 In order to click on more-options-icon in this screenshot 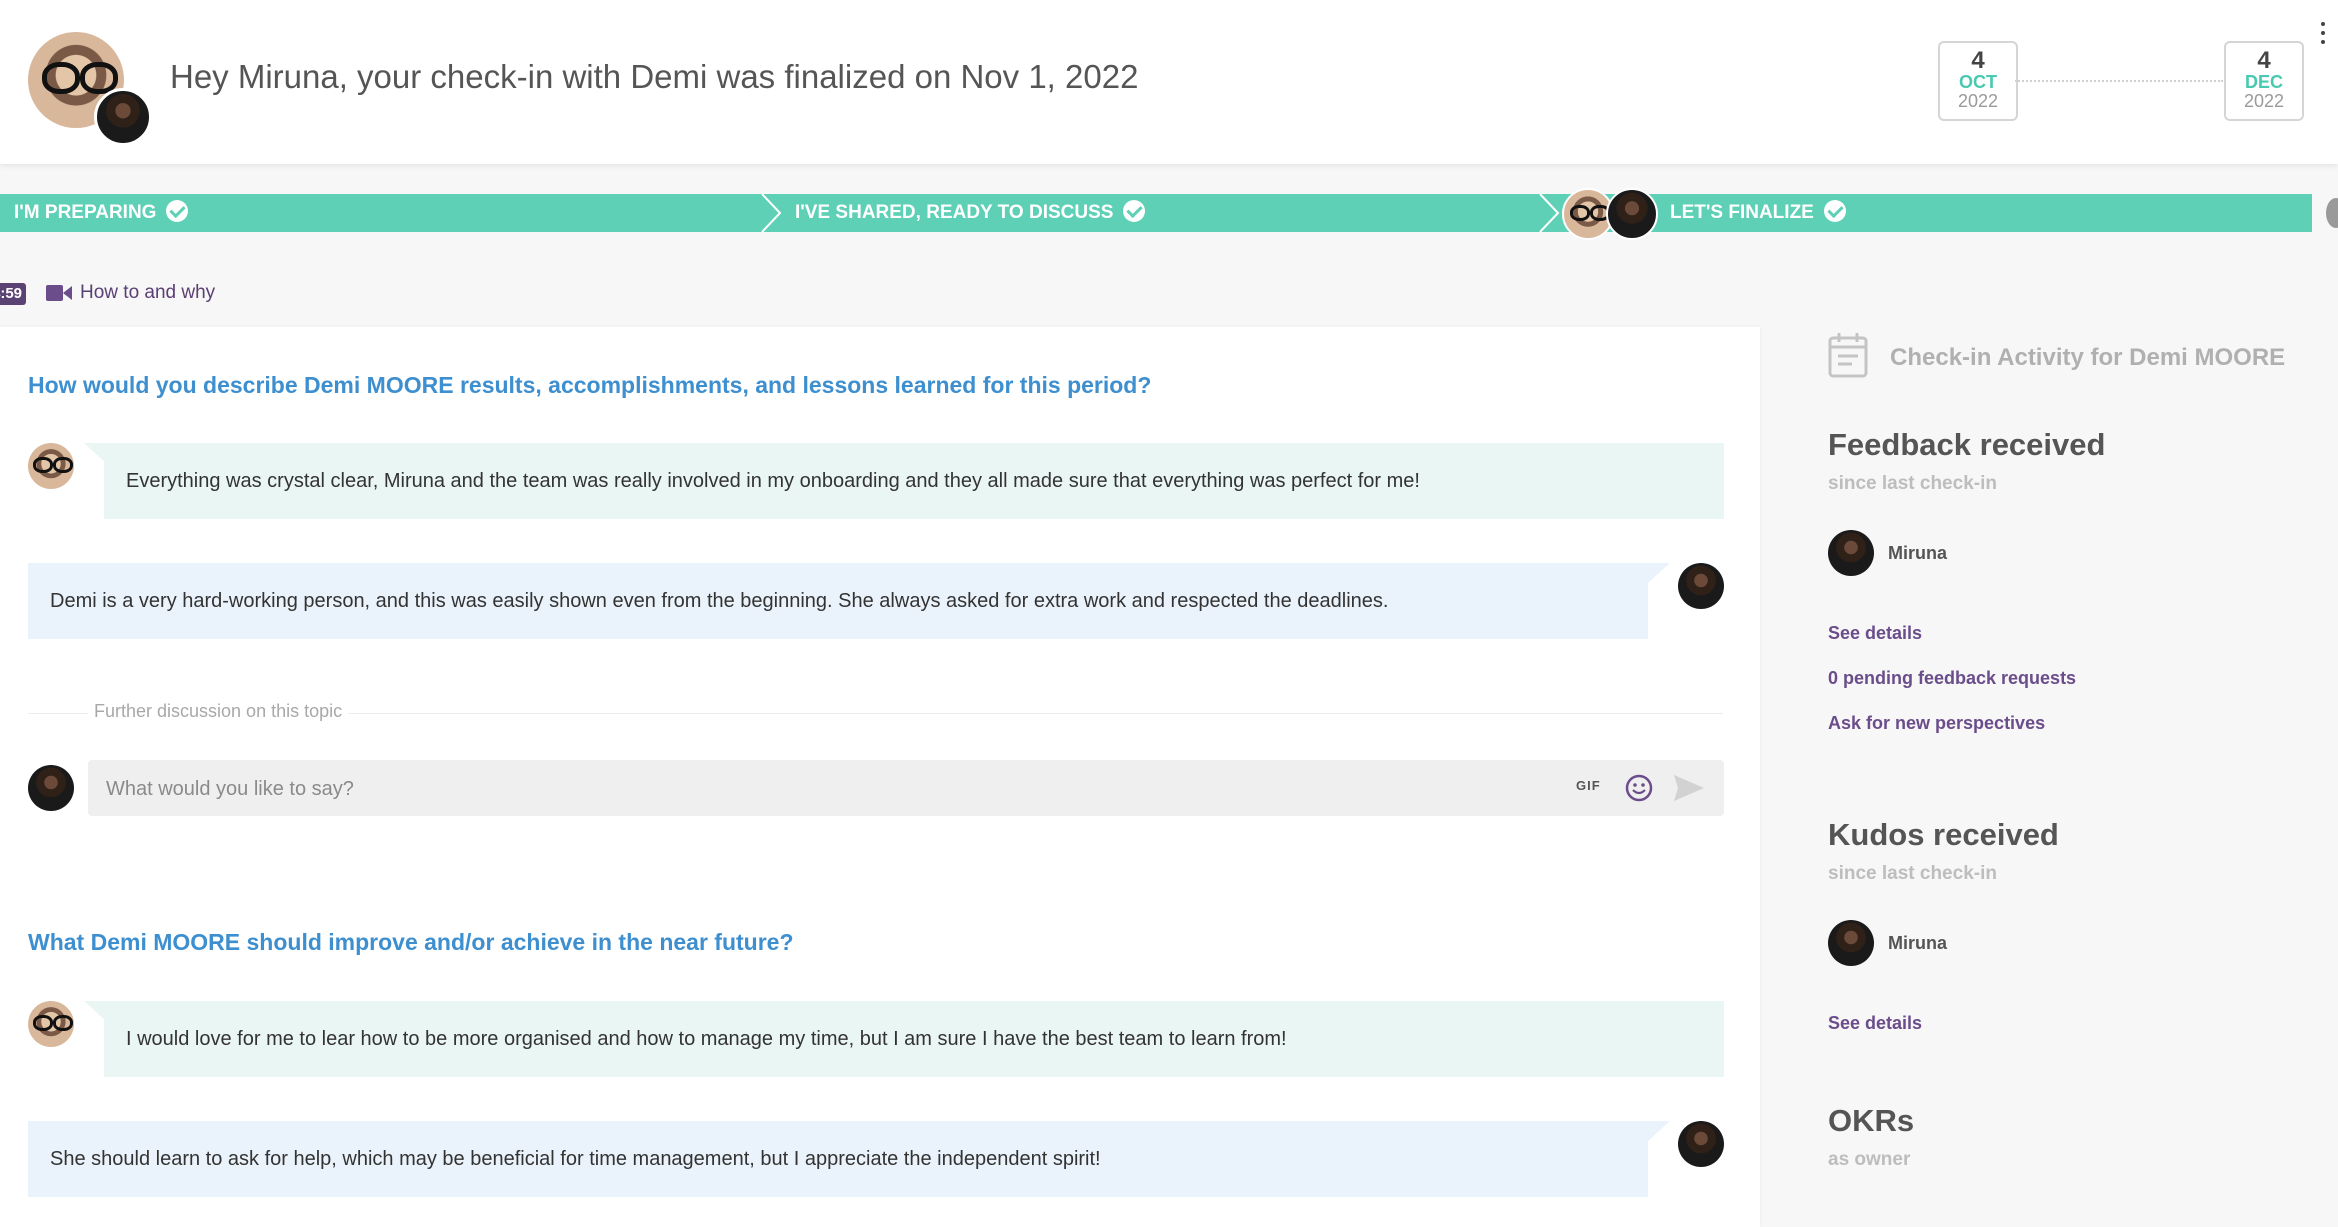, I will do `click(2323, 35)`.